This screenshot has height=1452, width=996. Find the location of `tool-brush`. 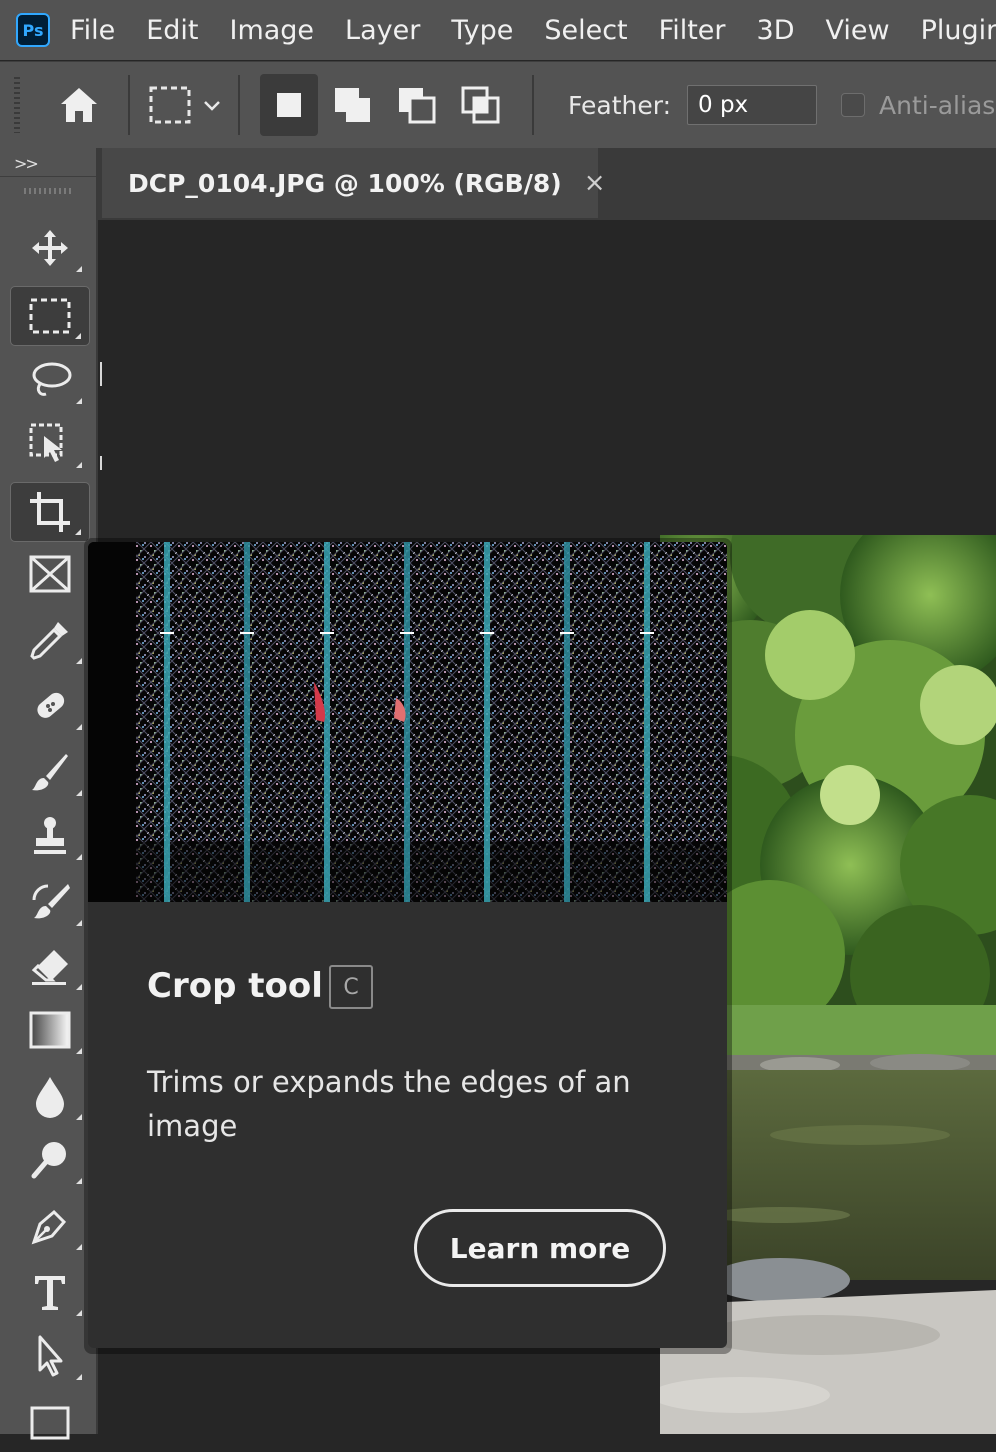

tool-brush is located at coordinates (50, 772).